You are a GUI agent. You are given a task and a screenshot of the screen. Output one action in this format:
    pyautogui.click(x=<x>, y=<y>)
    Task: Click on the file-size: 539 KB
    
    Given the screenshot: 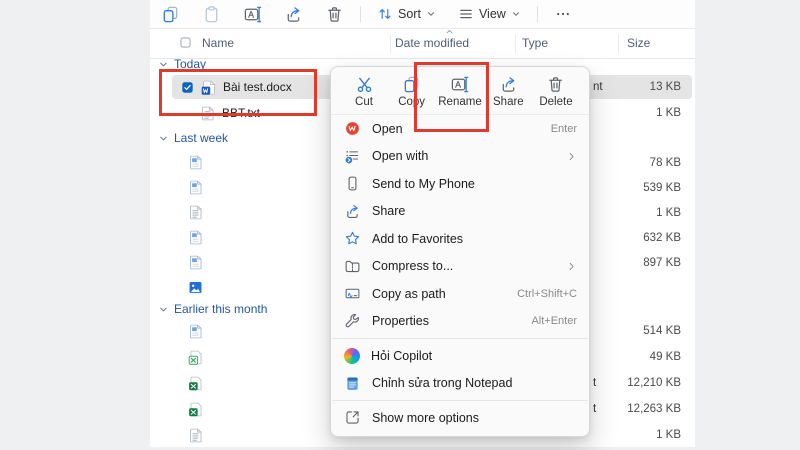 What is the action you would take?
    pyautogui.click(x=662, y=187)
    